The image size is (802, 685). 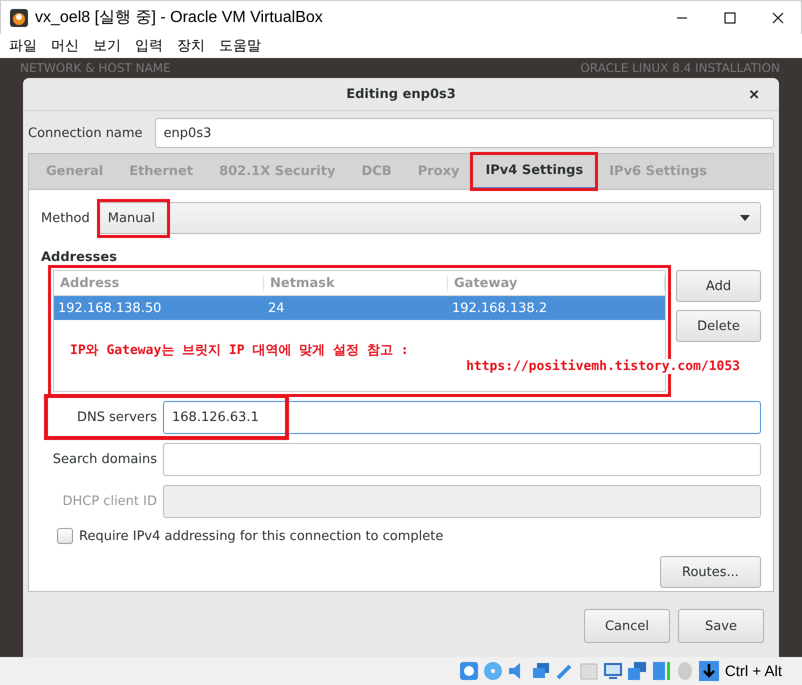 What do you see at coordinates (613, 671) in the screenshot?
I see `display-icon` at bounding box center [613, 671].